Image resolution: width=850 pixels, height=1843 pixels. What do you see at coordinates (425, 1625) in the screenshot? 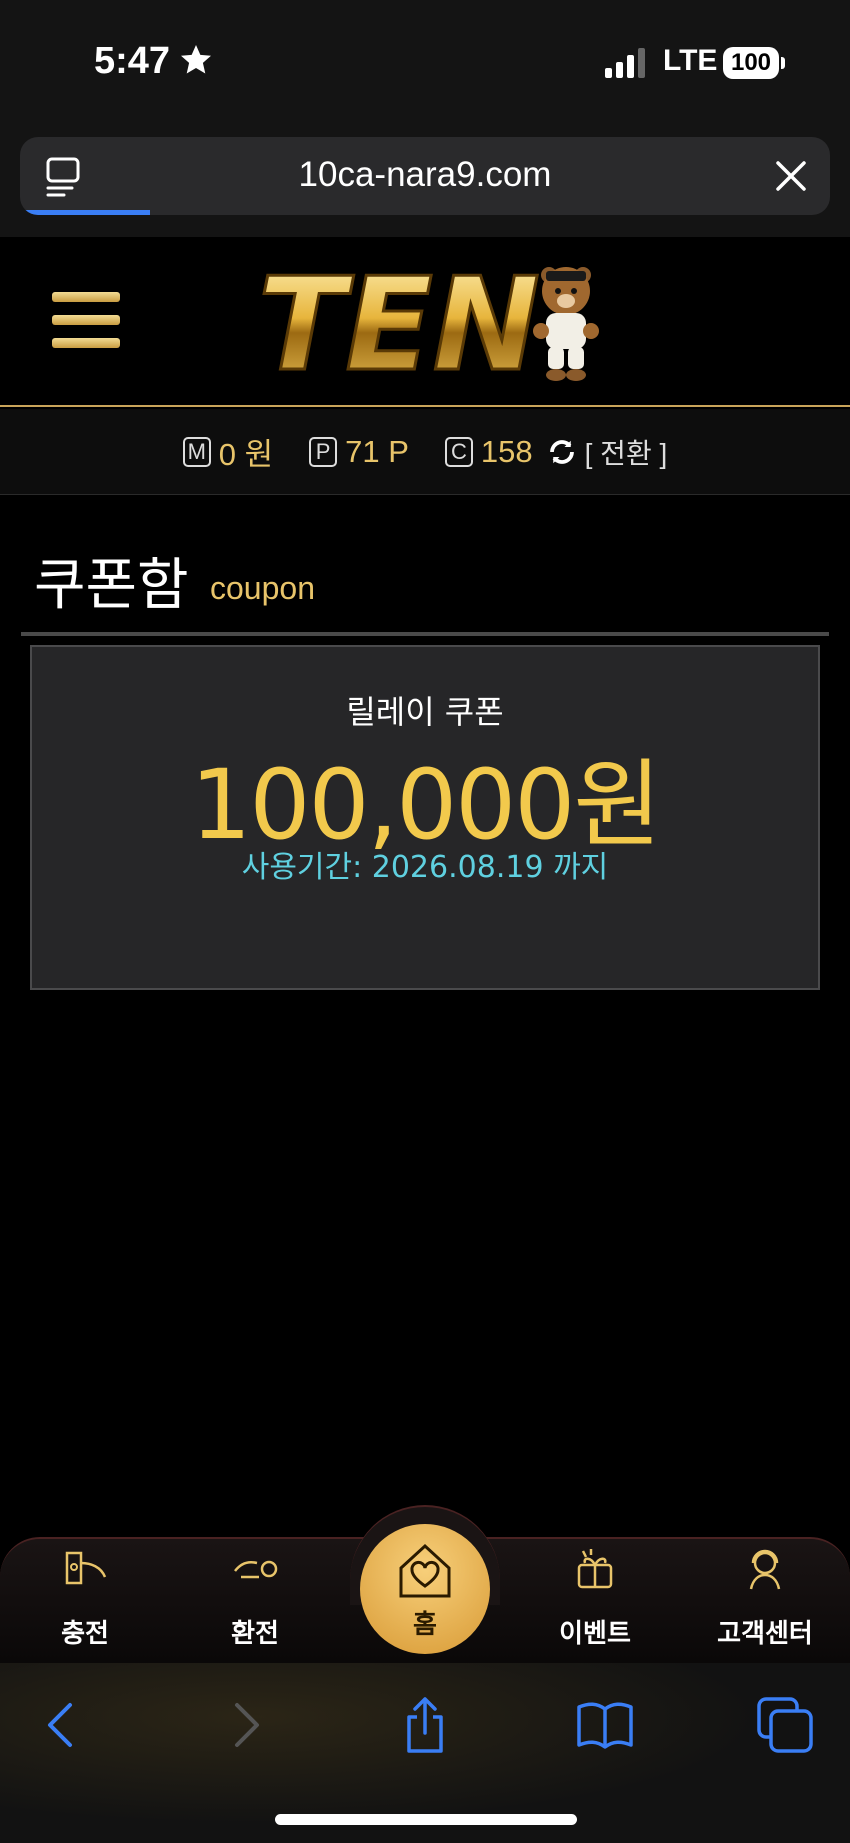
I see `nav-home-label: 홈` at bounding box center [425, 1625].